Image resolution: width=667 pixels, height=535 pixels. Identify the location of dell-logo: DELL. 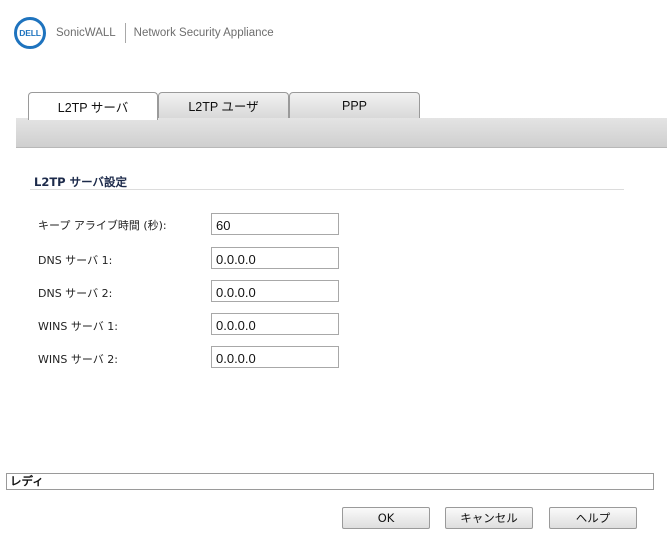
(30, 33).